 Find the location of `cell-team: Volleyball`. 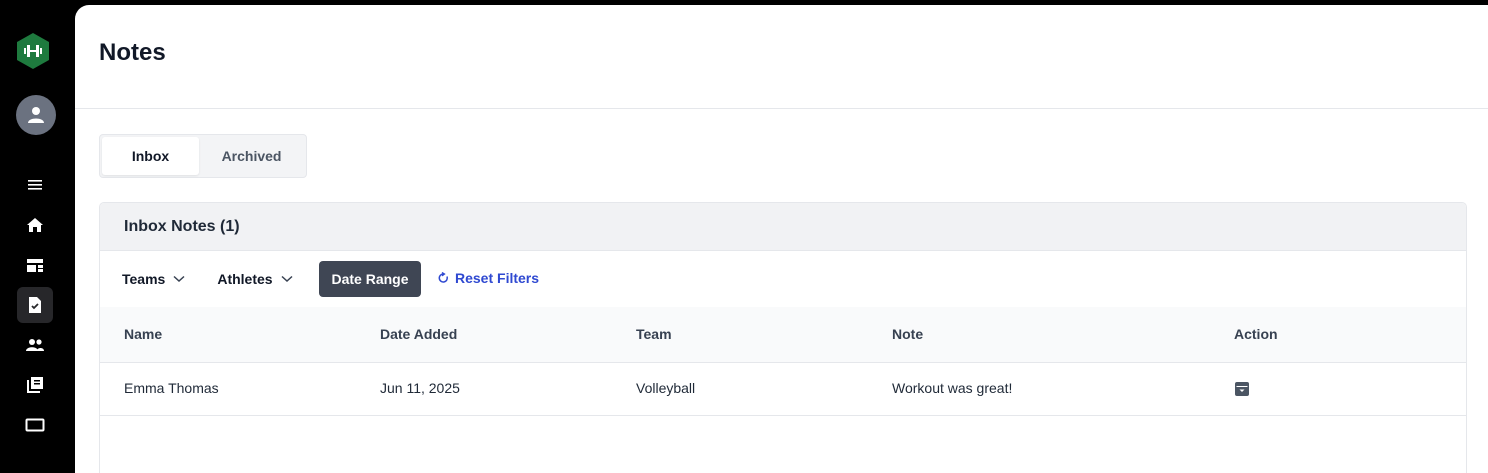

cell-team: Volleyball is located at coordinates (666, 388).